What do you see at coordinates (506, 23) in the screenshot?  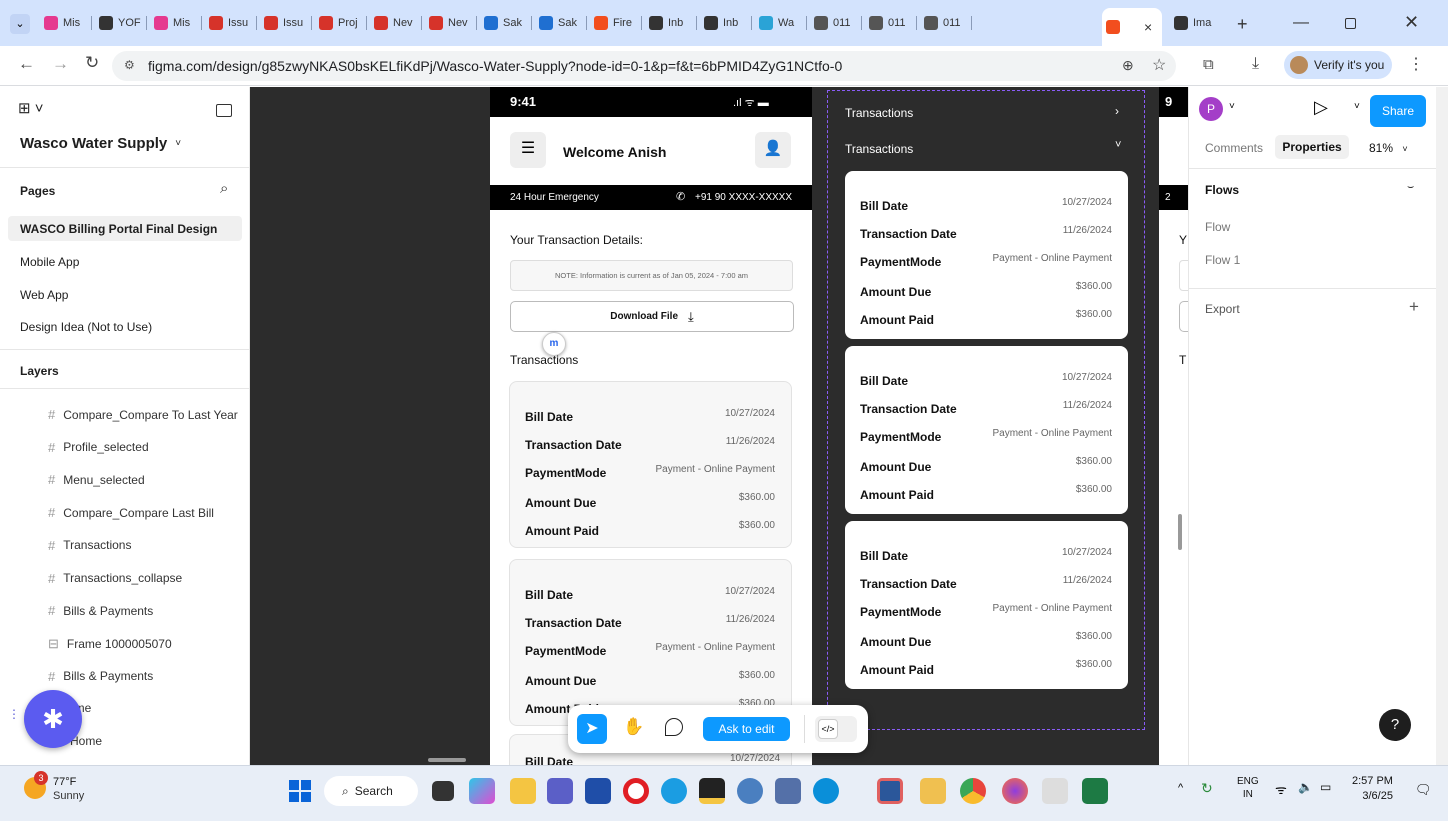 I see `browser-tab: Sak` at bounding box center [506, 23].